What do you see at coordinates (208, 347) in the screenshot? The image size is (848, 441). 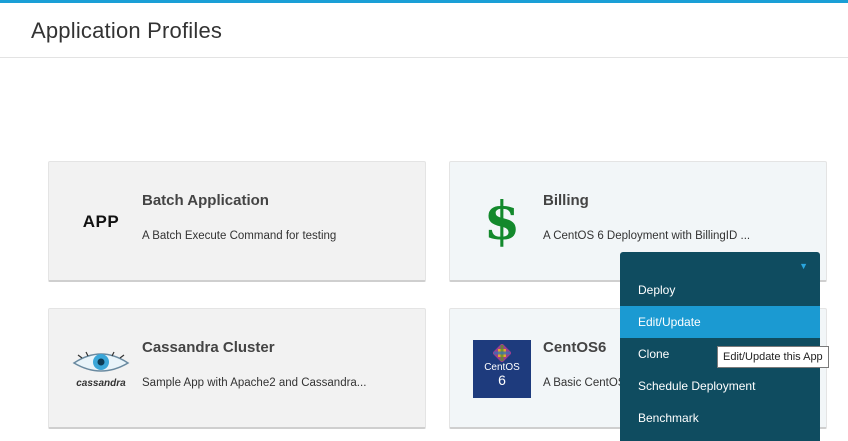 I see `app-card-title: Cassandra Cluster` at bounding box center [208, 347].